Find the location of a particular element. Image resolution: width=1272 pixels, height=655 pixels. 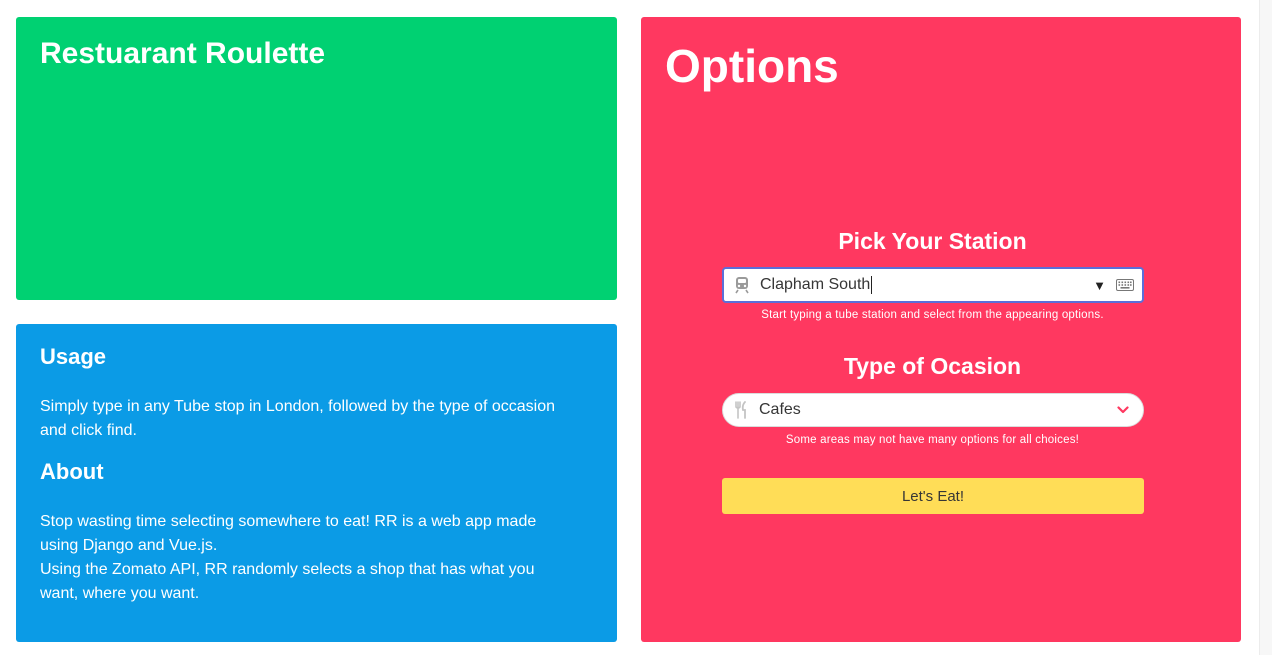

station-input: Clapham South ▼ is located at coordinates (933, 285).